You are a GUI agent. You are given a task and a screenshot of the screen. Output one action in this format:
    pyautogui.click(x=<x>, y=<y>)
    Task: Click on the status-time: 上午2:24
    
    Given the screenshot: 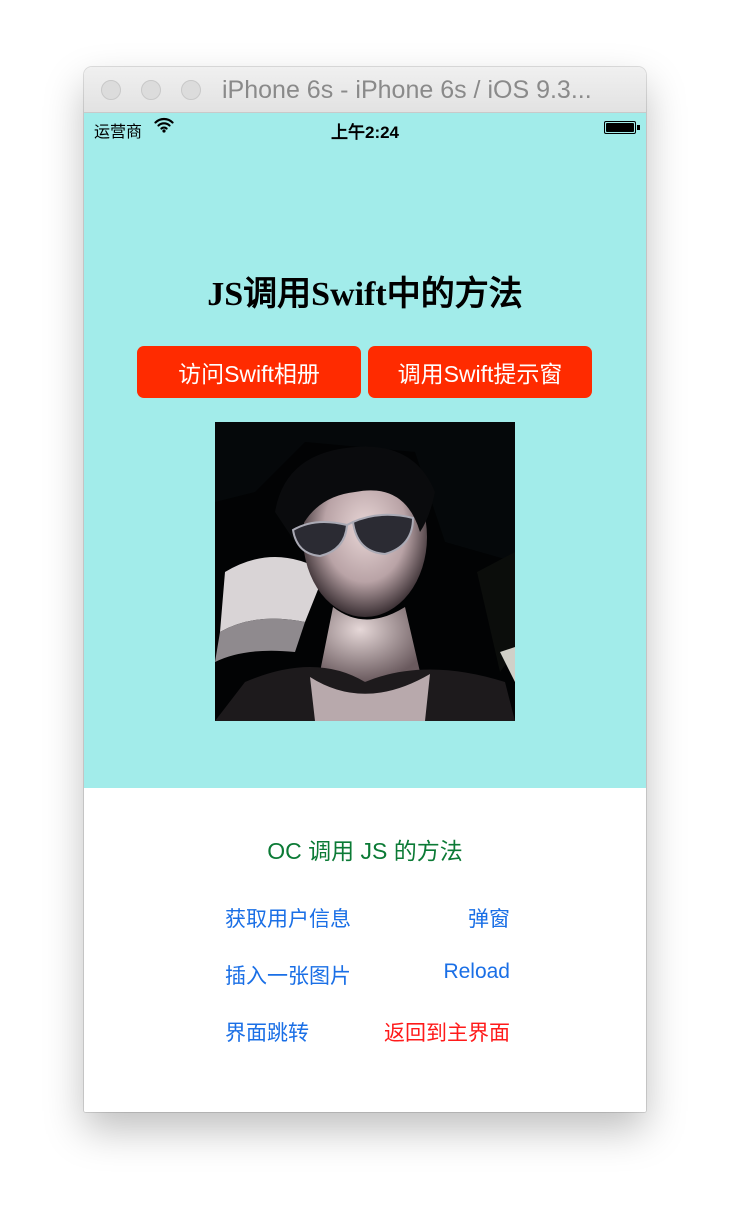 What is the action you would take?
    pyautogui.click(x=365, y=132)
    